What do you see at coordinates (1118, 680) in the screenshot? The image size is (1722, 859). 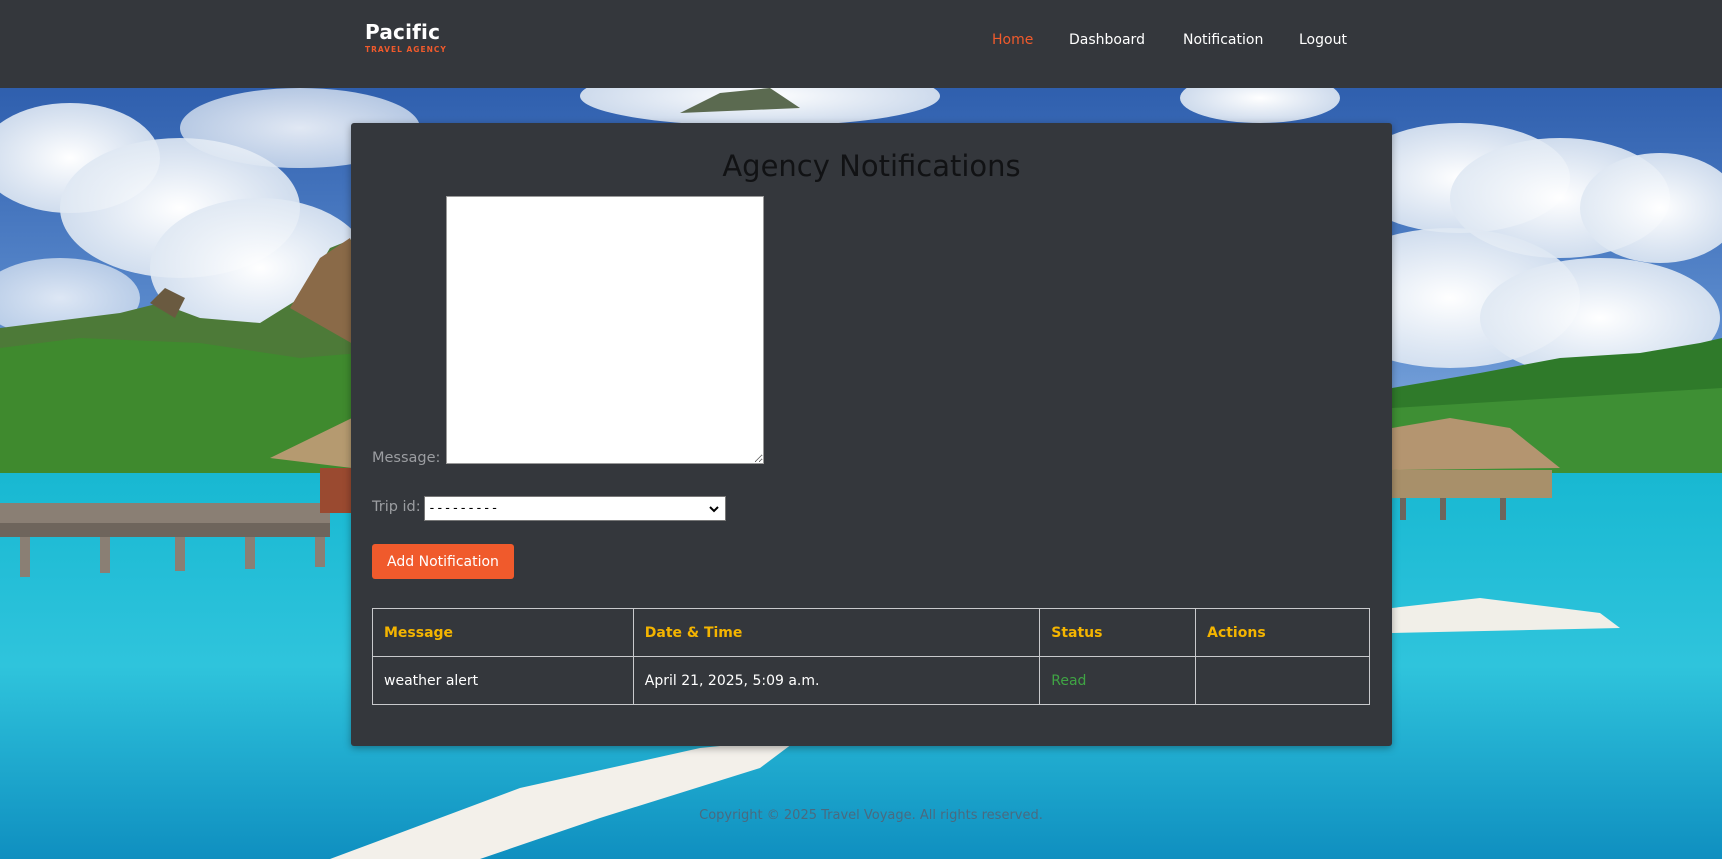 I see `cell-status: Read` at bounding box center [1118, 680].